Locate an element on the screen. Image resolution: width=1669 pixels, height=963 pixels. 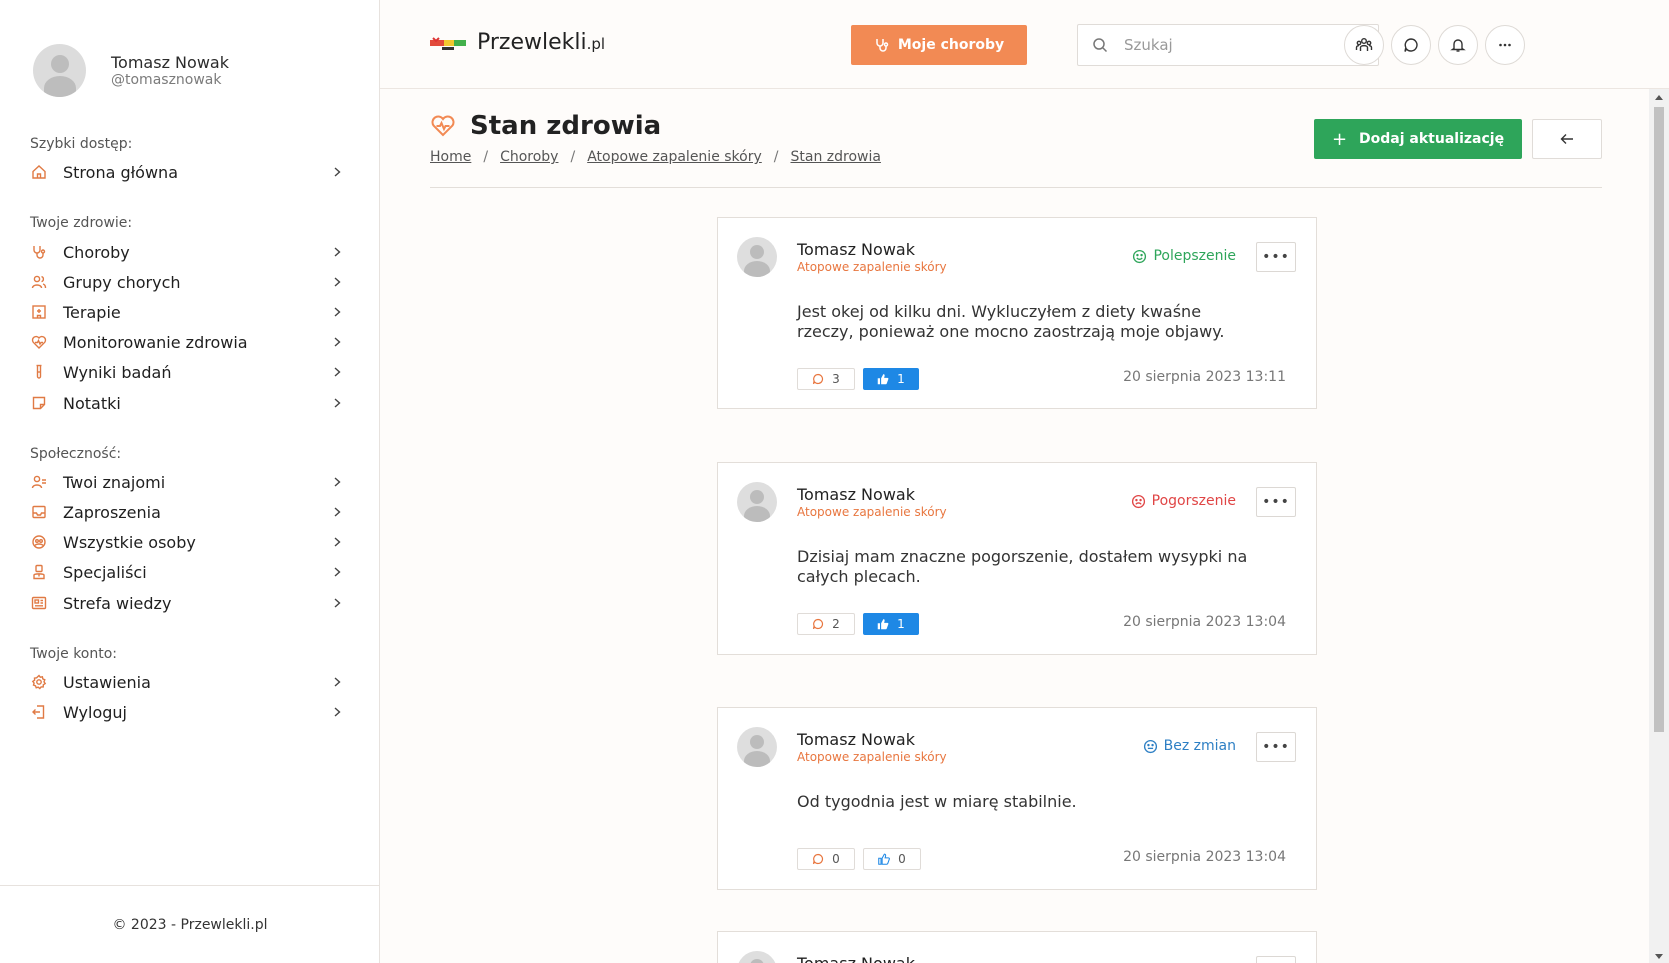
messages-button is located at coordinates (1411, 45).